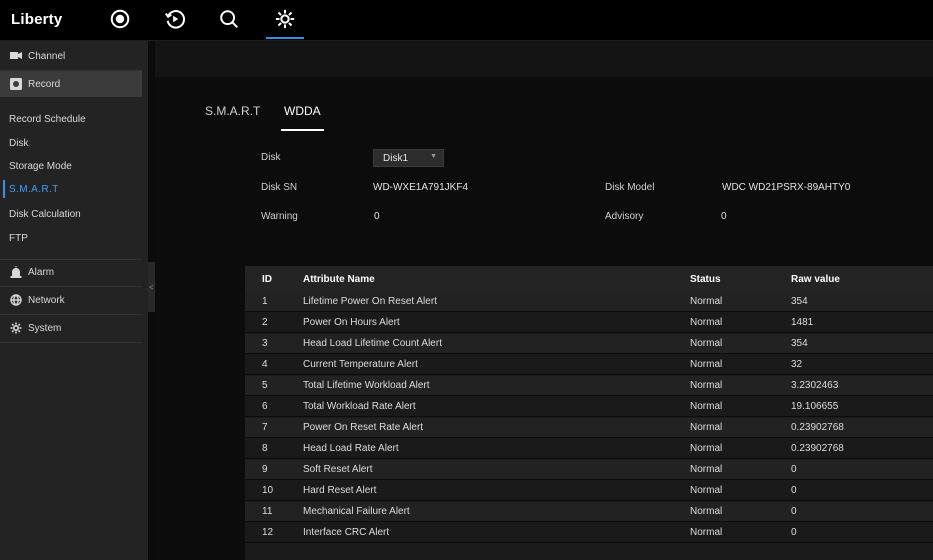  I want to click on disk-model-label: Disk Model, so click(630, 187).